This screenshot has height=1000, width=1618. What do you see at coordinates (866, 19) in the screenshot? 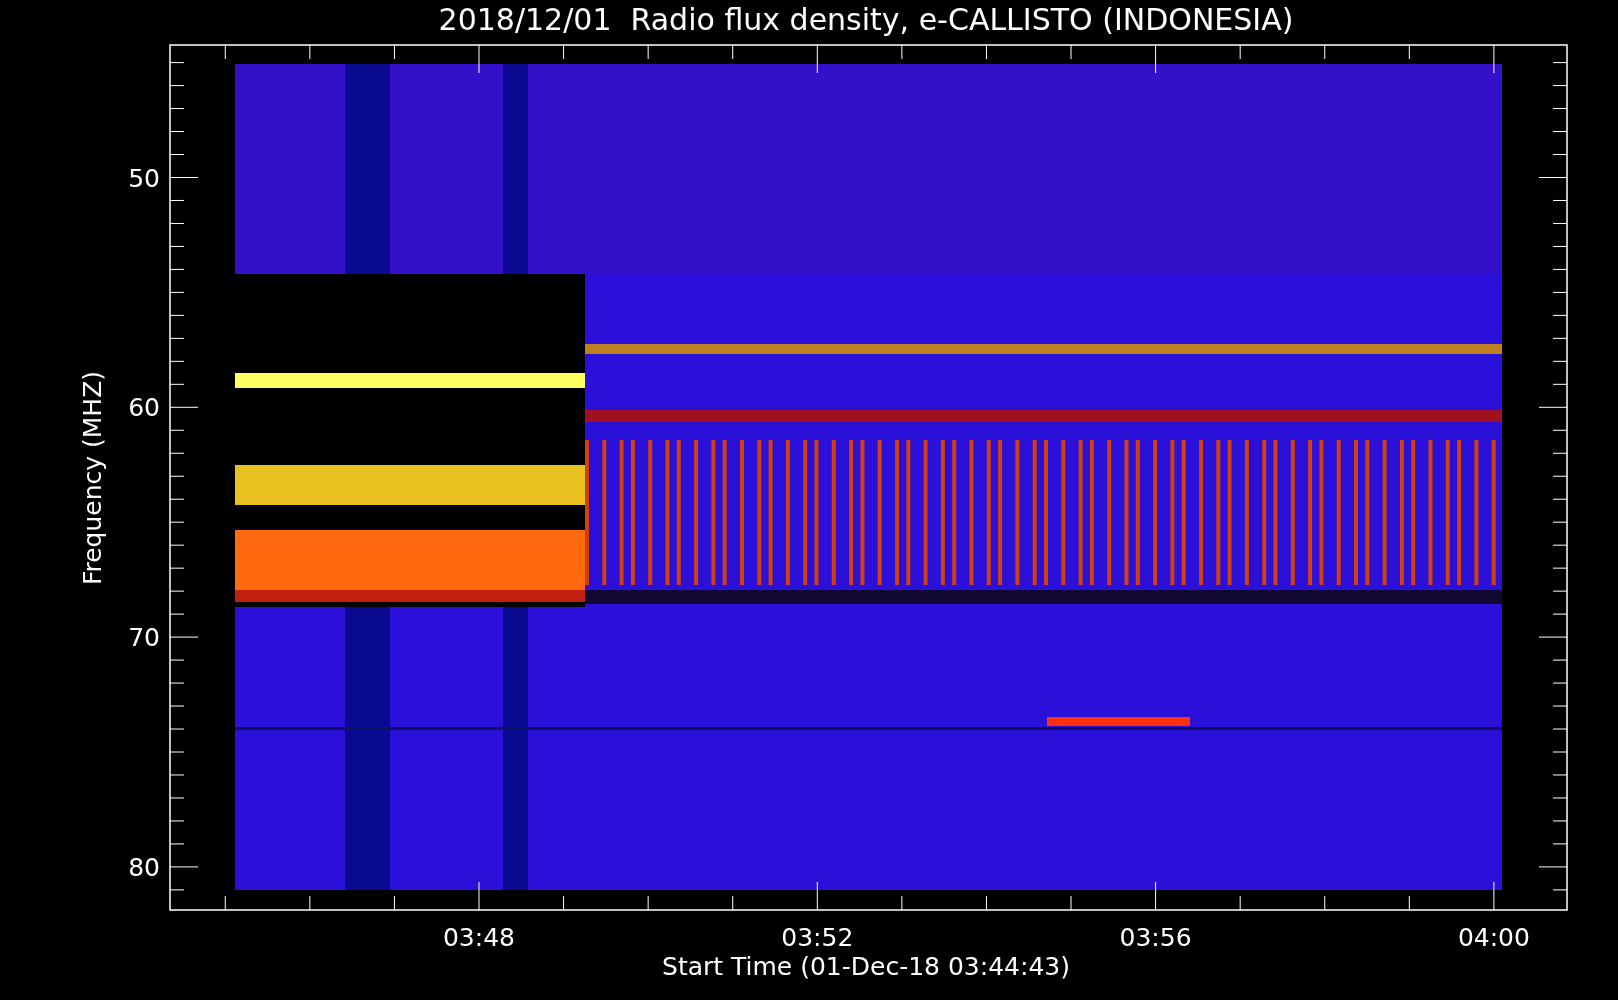
I see `plot-title: 2018/12/01 Radio flux density, e-CALLISTO (INDONESIA)` at bounding box center [866, 19].